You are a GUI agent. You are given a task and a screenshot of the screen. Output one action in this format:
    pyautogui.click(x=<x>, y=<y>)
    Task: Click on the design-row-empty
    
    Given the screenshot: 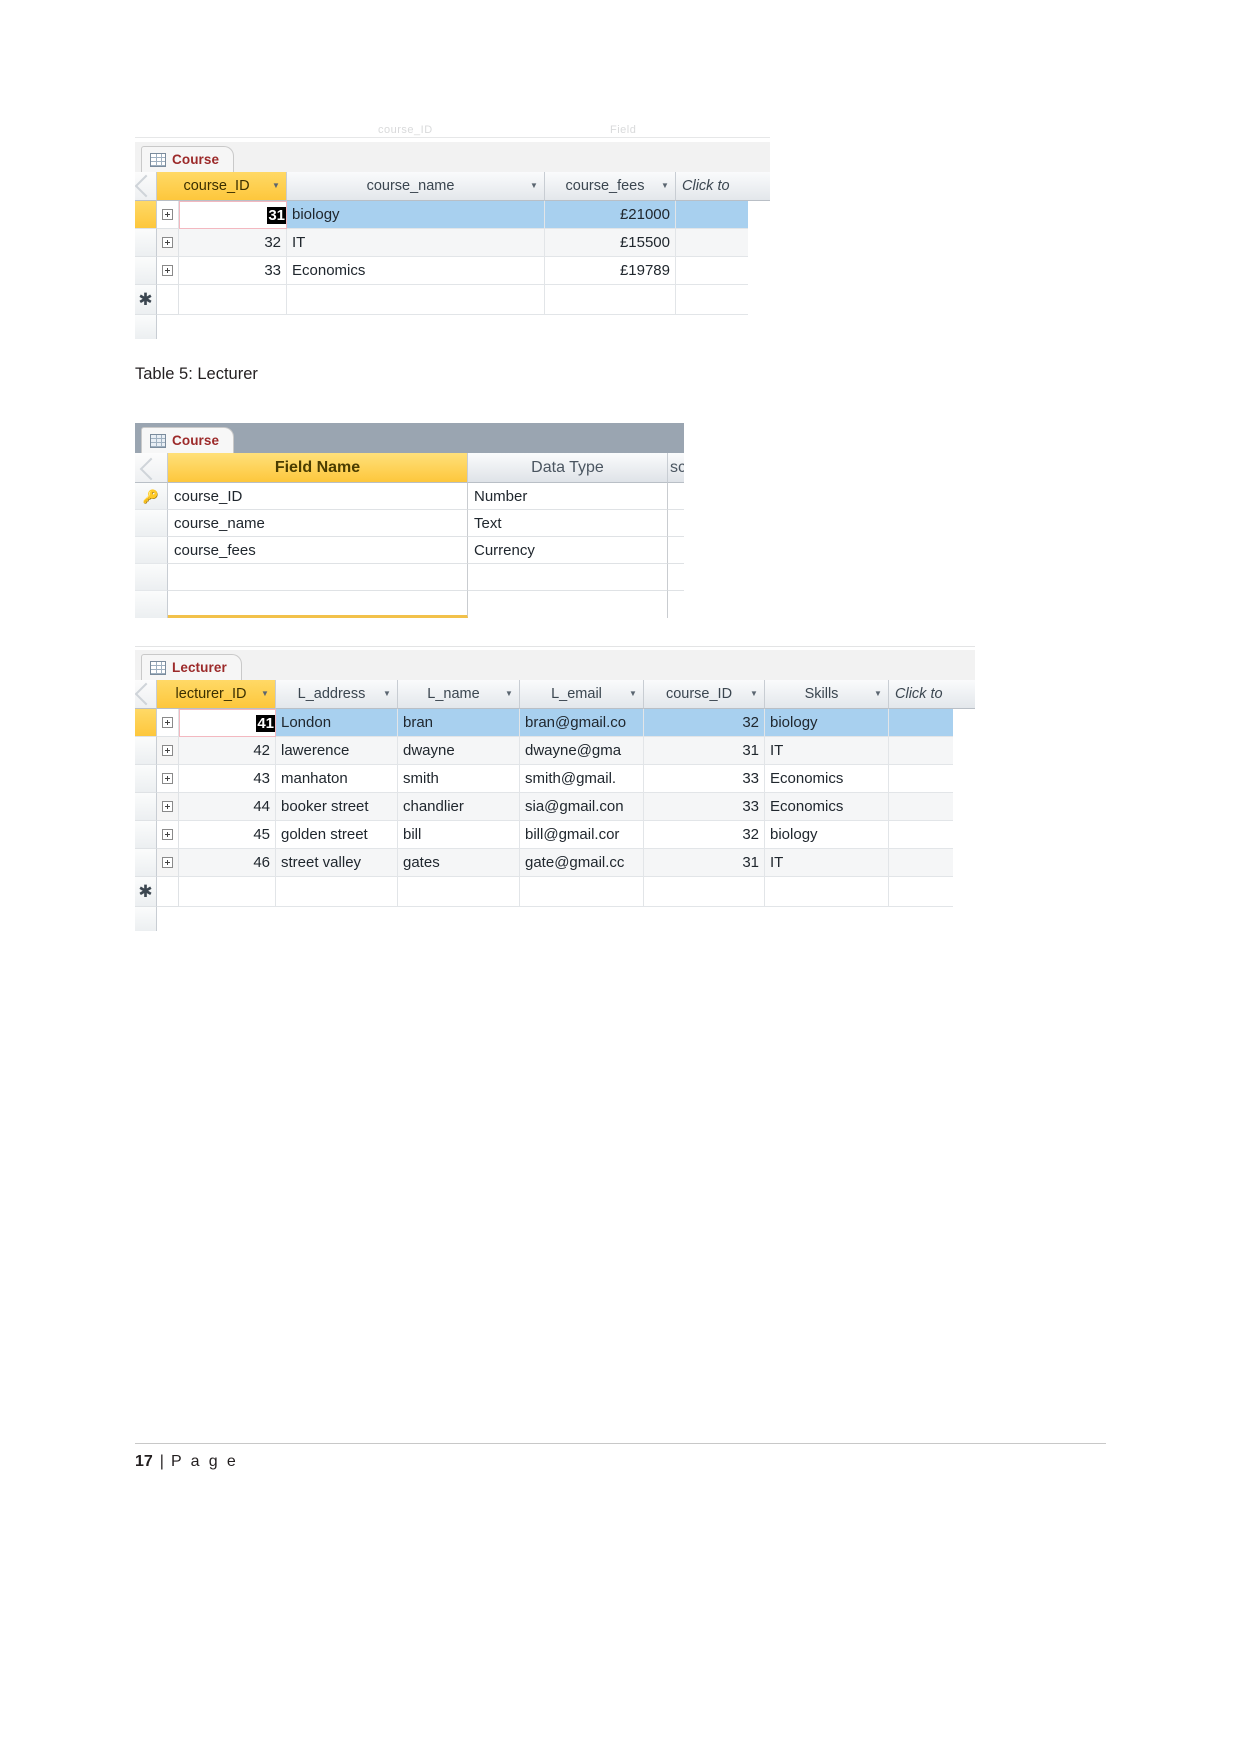 What is the action you would take?
    pyautogui.click(x=409, y=577)
    